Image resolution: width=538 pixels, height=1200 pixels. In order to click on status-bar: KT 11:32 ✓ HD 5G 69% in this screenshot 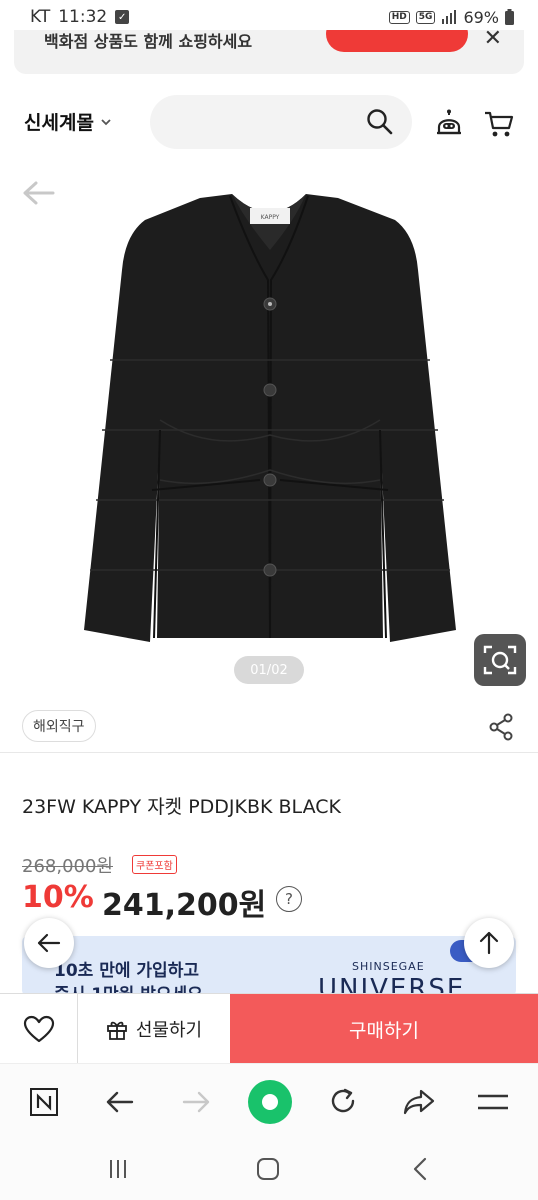, I will do `click(269, 17)`.